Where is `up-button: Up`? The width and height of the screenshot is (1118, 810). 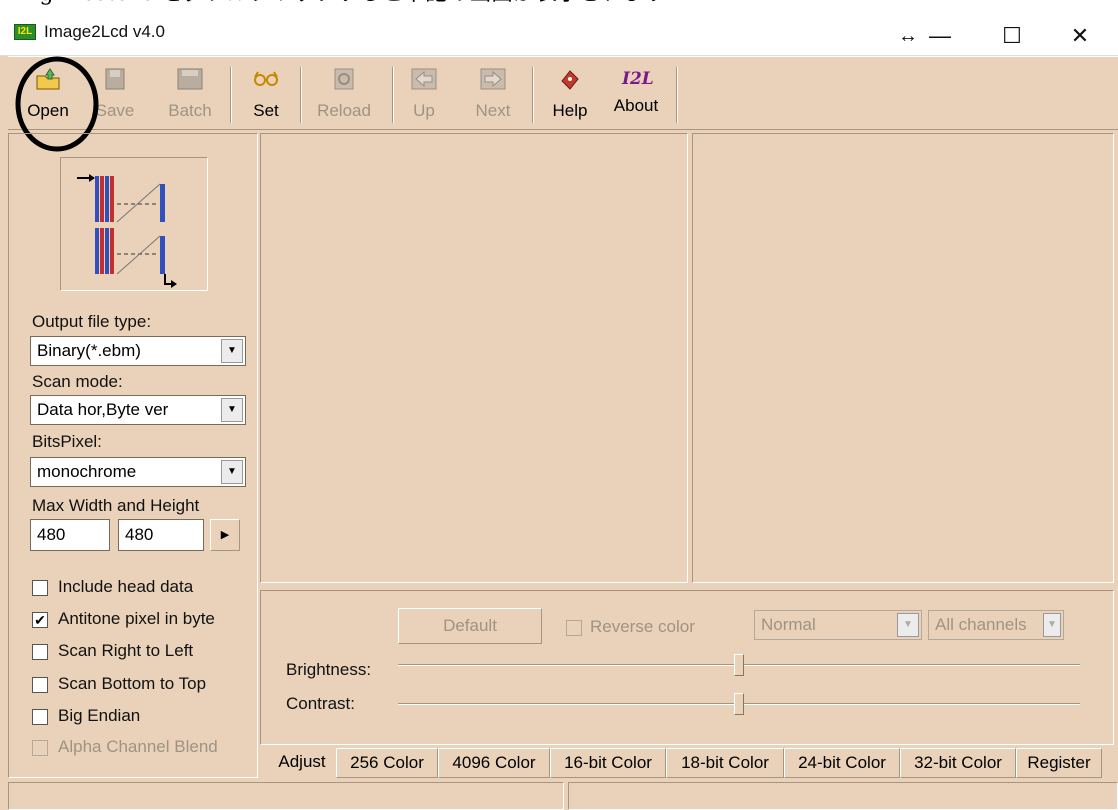
up-button: Up is located at coordinates (424, 95).